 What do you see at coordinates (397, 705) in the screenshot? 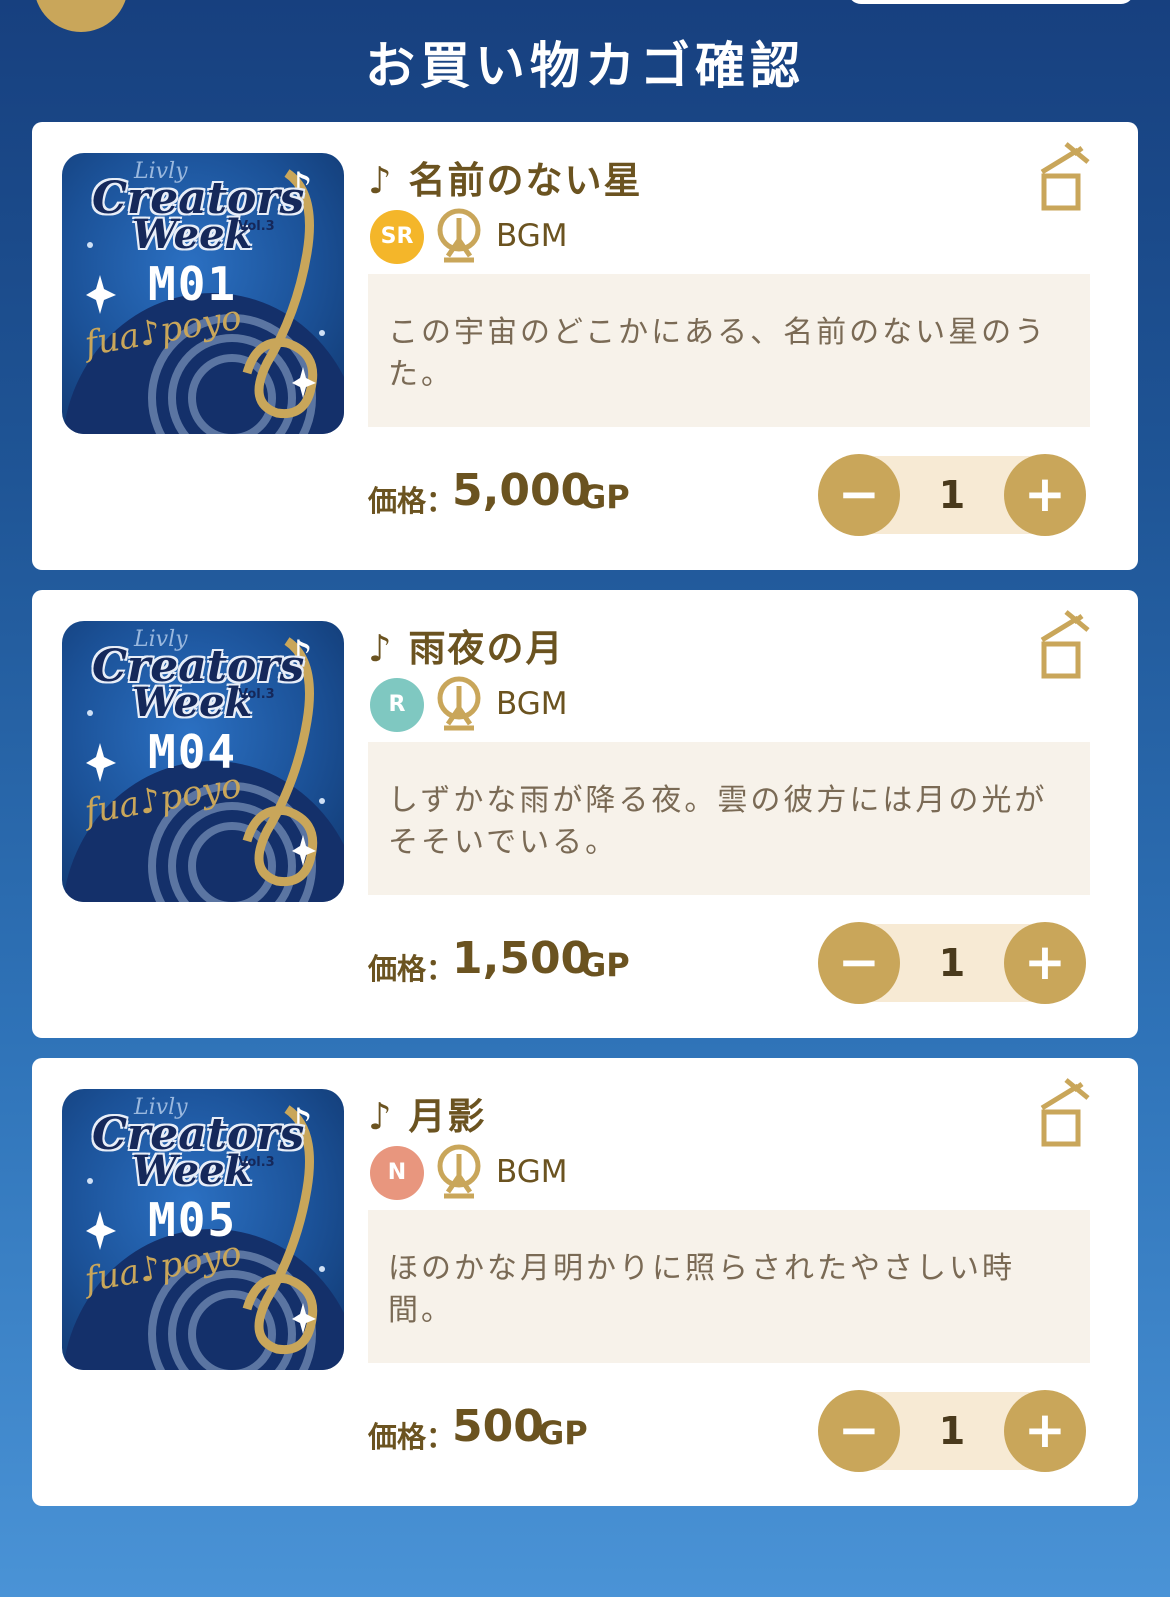
I see `rarity-badge: R` at bounding box center [397, 705].